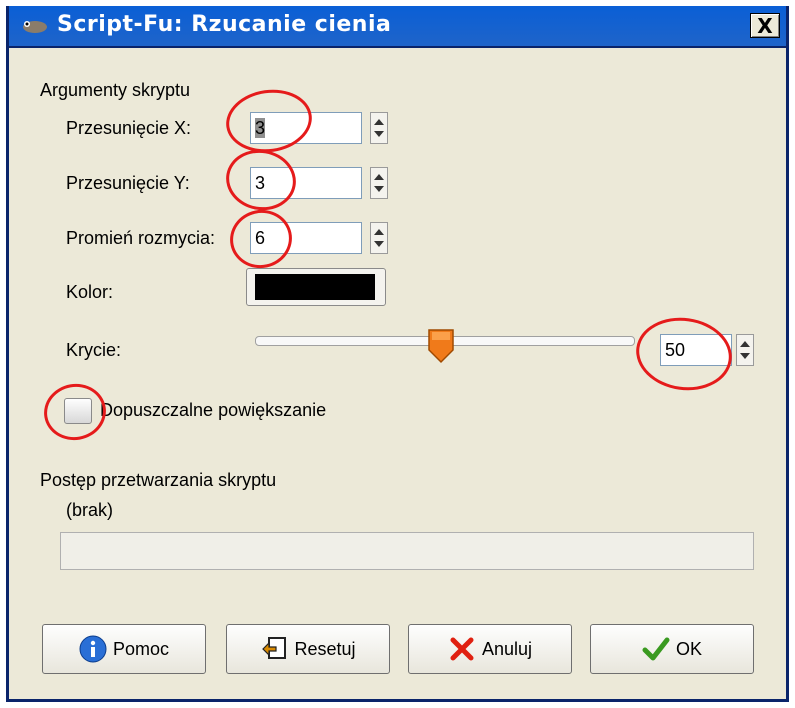 The width and height of the screenshot is (795, 708). I want to click on reset-button: Resetuj, so click(308, 649).